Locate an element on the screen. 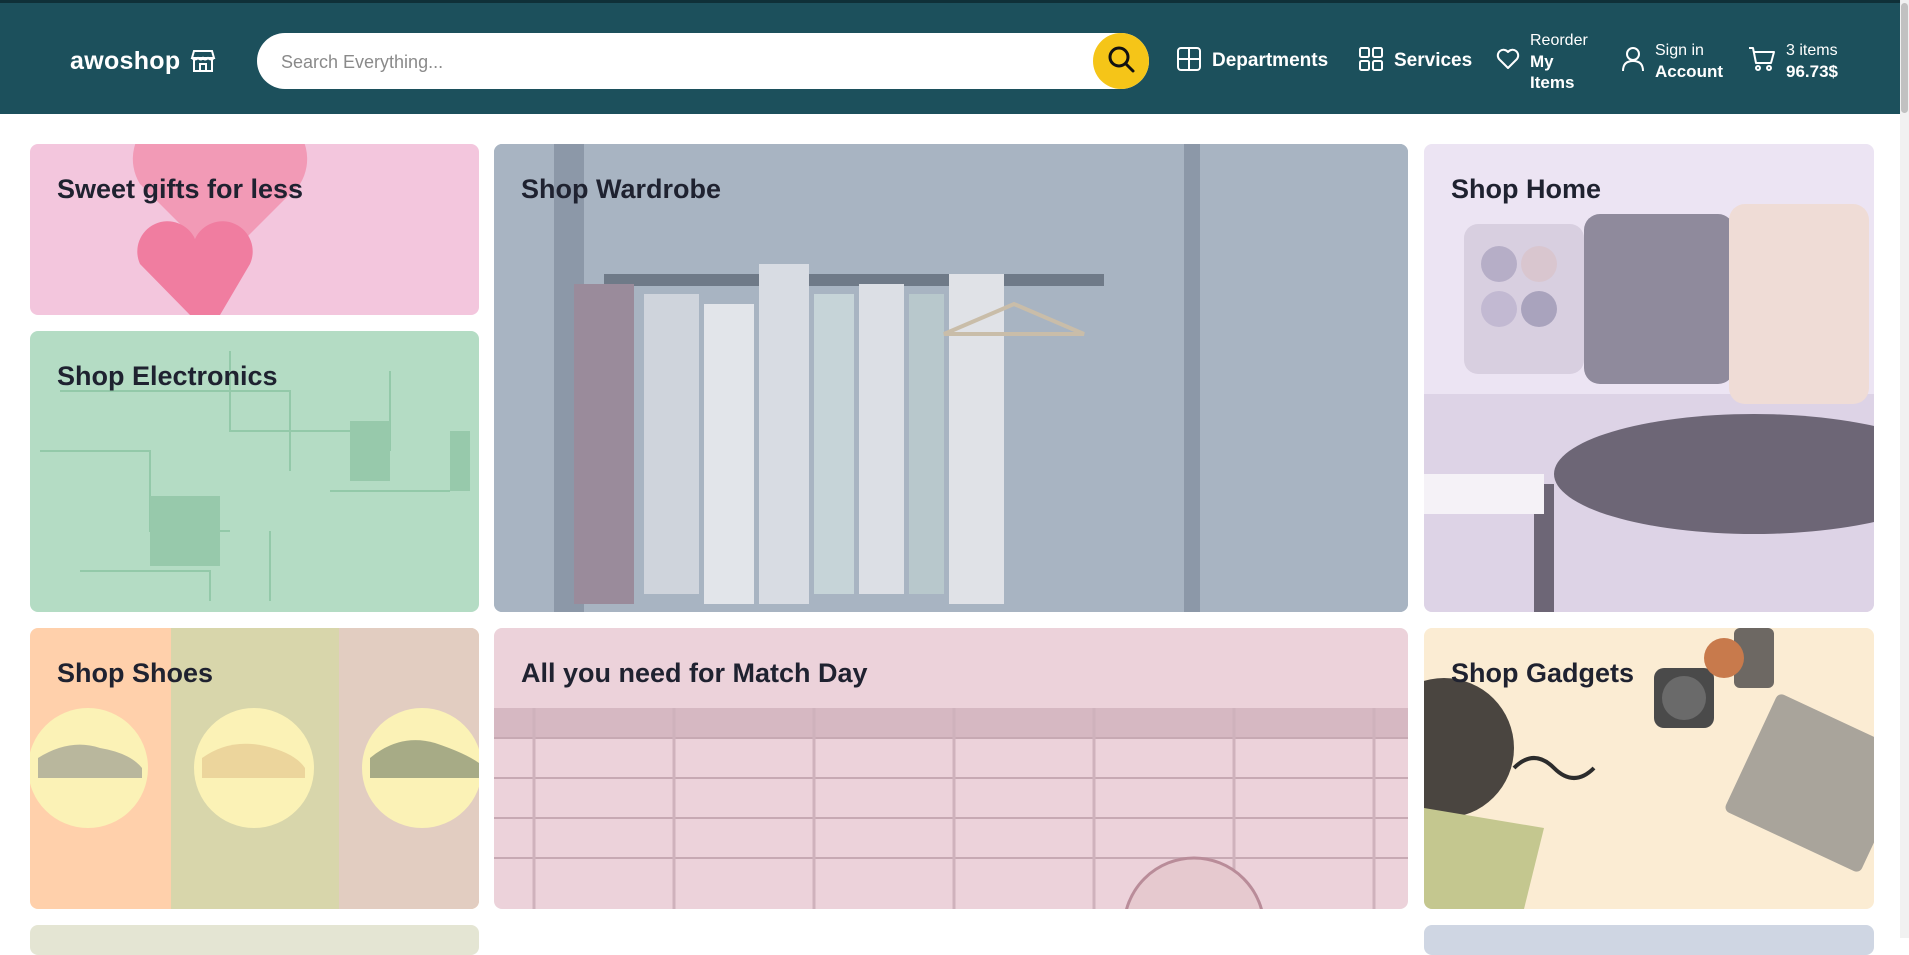 This screenshot has width=1909, height=955. services-menu: Services is located at coordinates (1415, 61).